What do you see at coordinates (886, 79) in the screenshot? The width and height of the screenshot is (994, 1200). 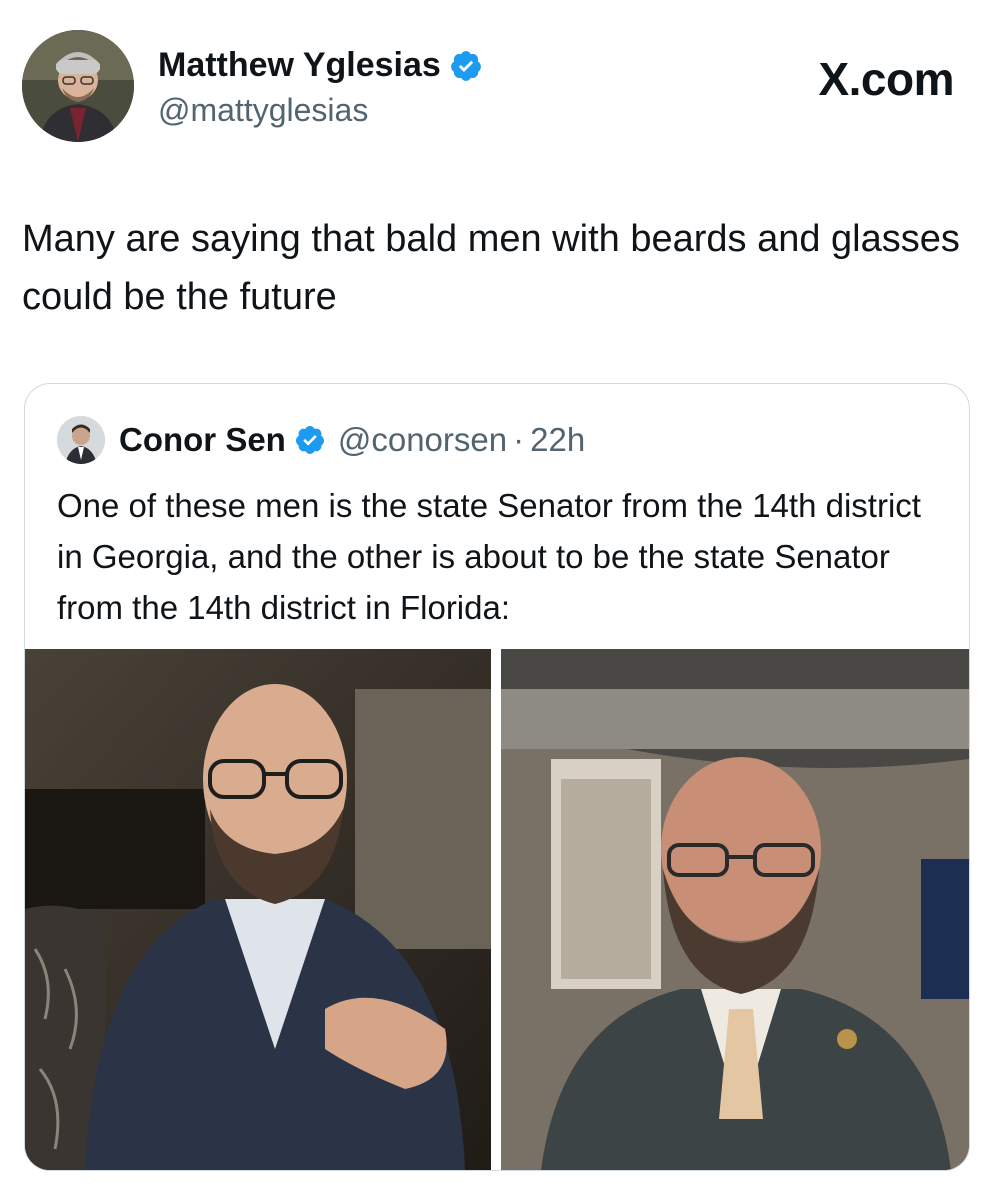 I see `brand-logo: X.com` at bounding box center [886, 79].